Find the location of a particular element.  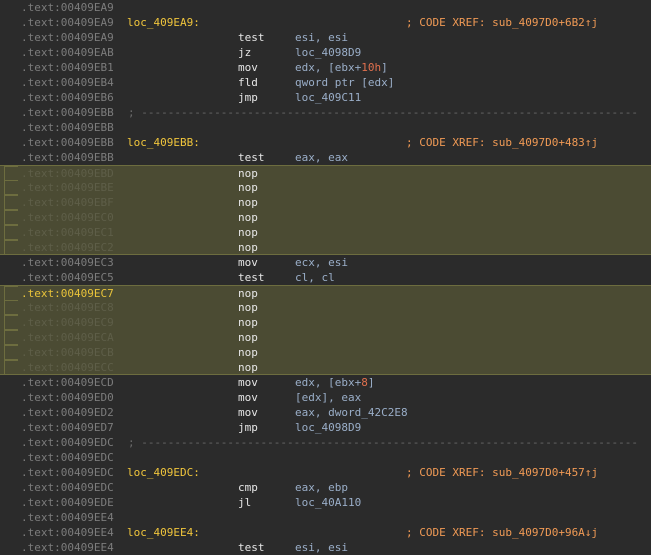

address: .text:00409EC1 is located at coordinates (67, 232).